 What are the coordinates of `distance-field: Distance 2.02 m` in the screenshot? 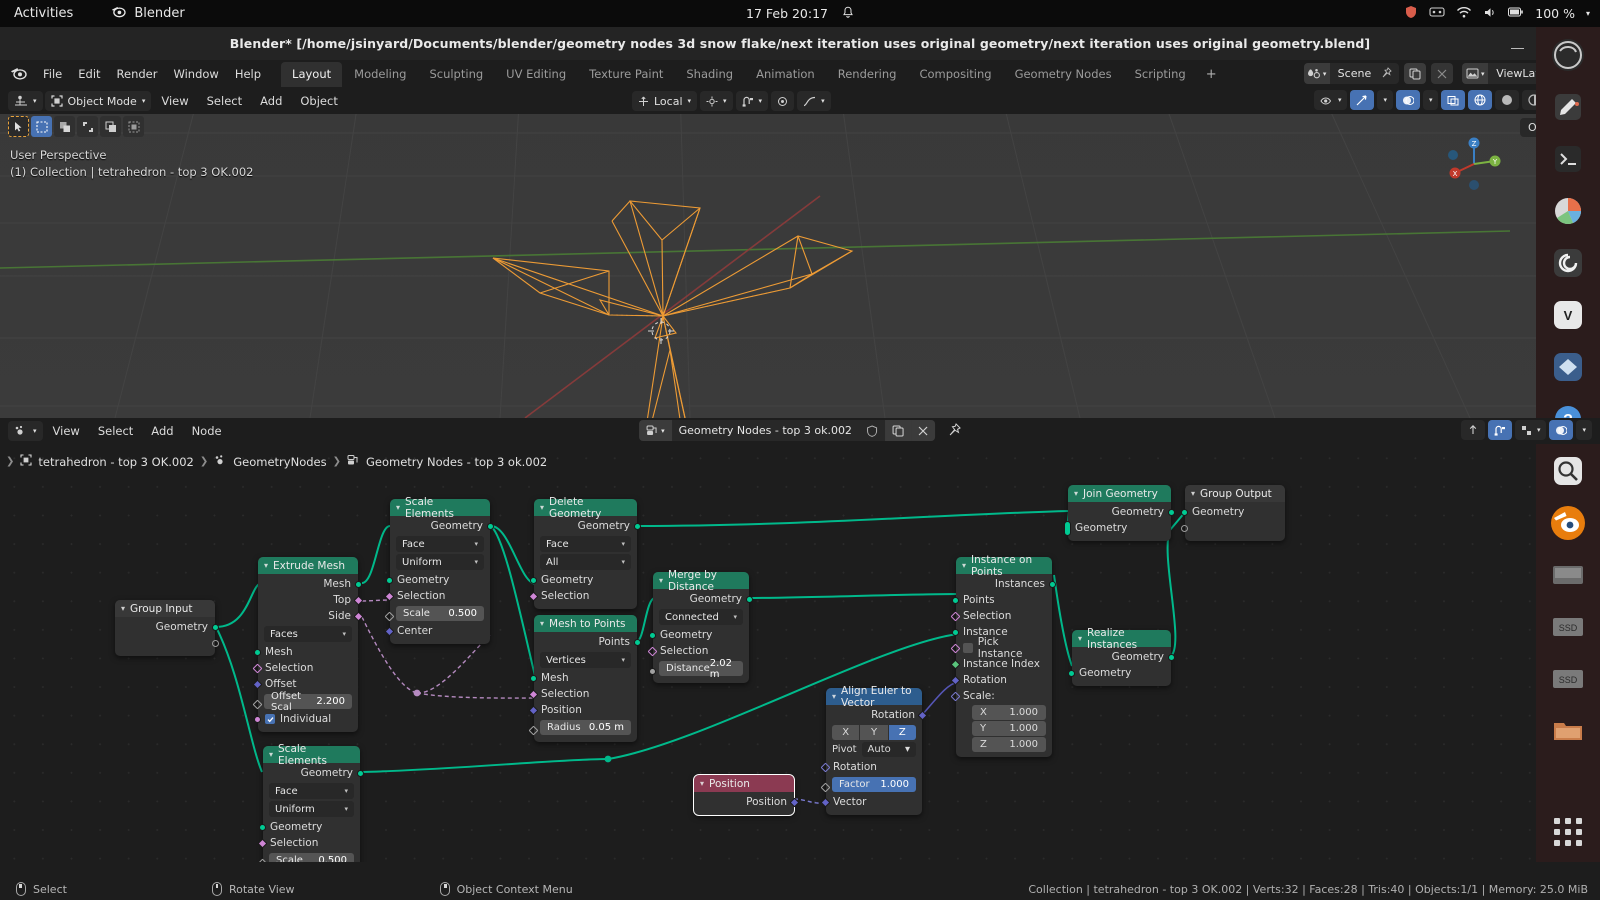 It's located at (701, 669).